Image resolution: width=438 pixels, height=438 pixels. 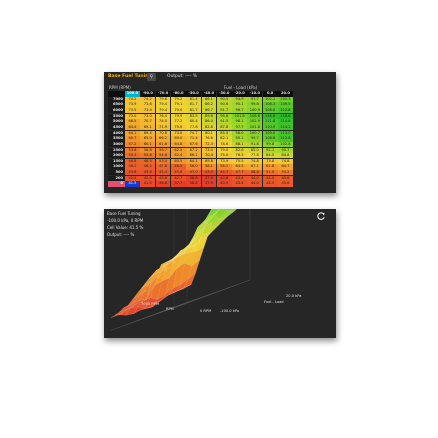 What do you see at coordinates (285, 110) in the screenshot?
I see `table-cell: 112.8` at bounding box center [285, 110].